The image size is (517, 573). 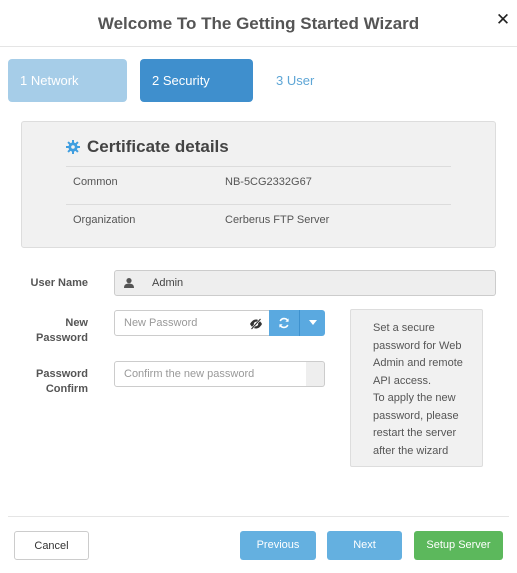 I want to click on password-confirm-label-line2: Confirm, so click(x=66, y=389).